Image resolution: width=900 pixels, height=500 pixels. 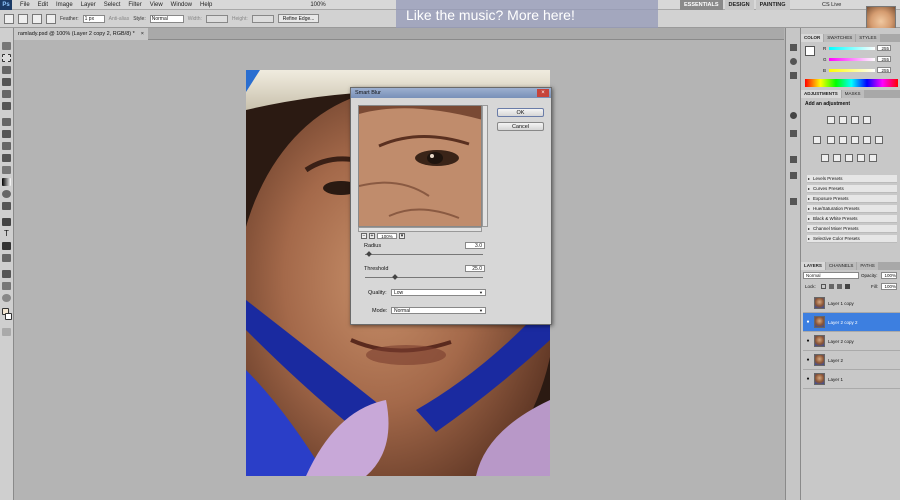 I want to click on type-tool-icon: T, so click(x=6, y=234).